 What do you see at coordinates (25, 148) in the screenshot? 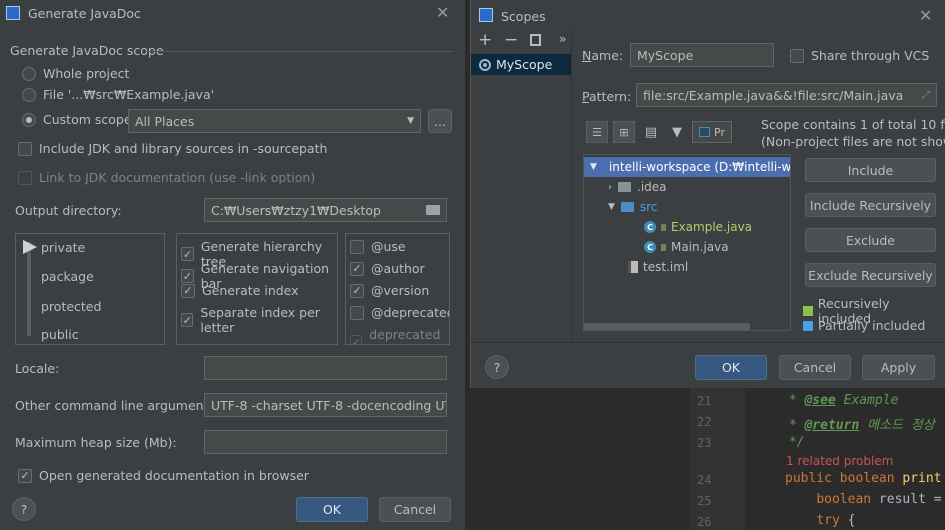
I see `include-jdk-box` at bounding box center [25, 148].